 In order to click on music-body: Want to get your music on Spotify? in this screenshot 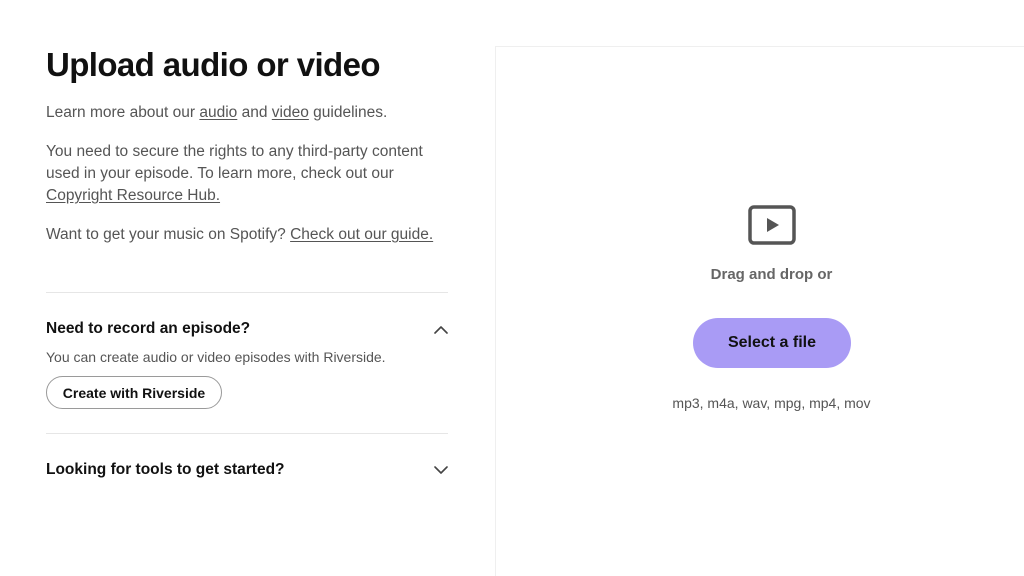, I will do `click(168, 234)`.